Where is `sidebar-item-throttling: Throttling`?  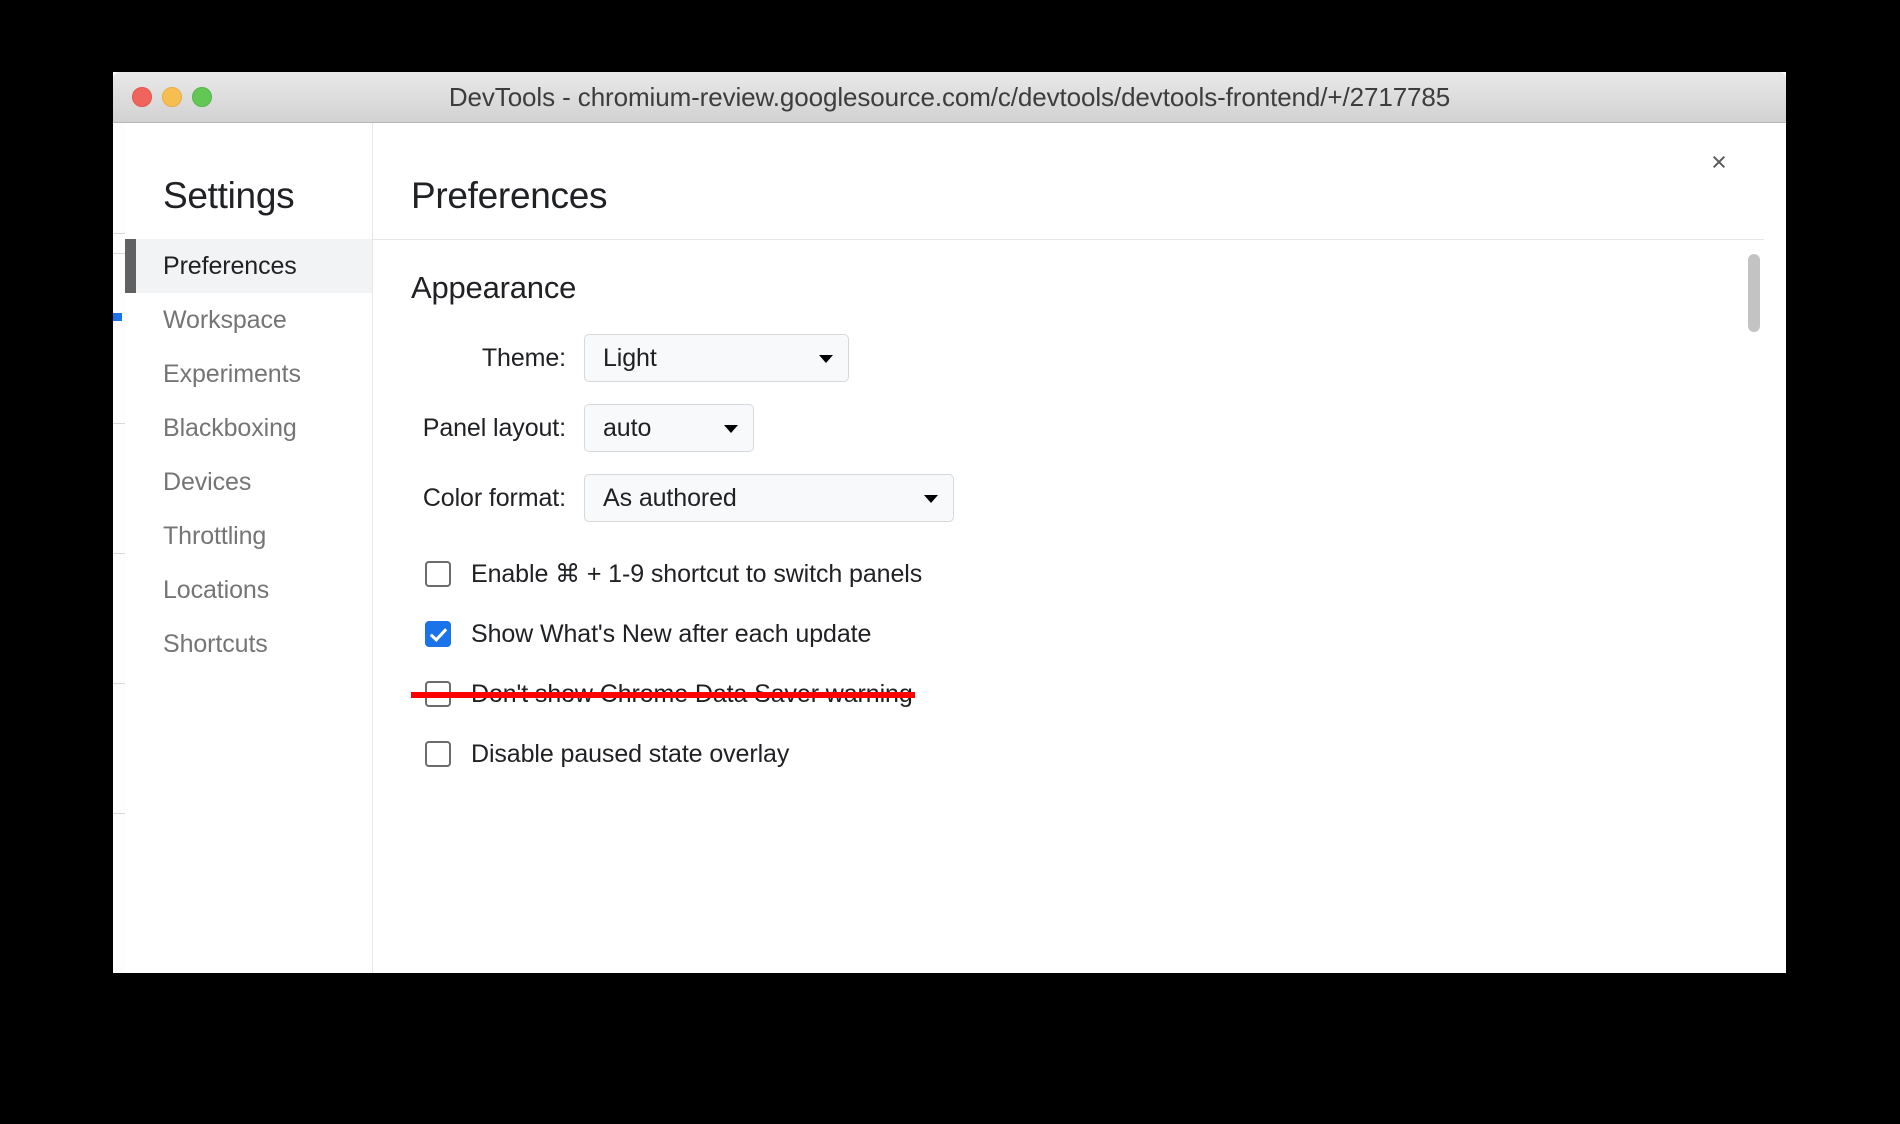
sidebar-item-throttling: Throttling is located at coordinates (248, 536).